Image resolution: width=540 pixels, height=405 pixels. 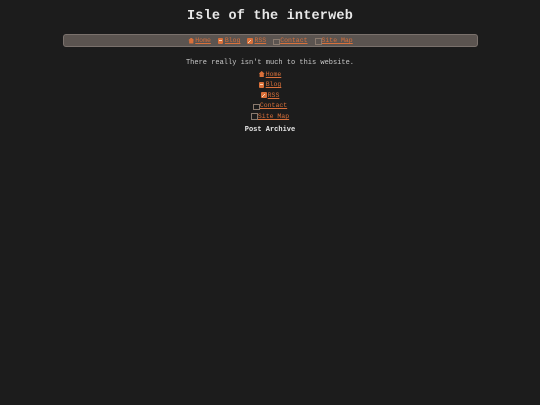 I want to click on nav-link-blog: Blog, so click(x=229, y=40).